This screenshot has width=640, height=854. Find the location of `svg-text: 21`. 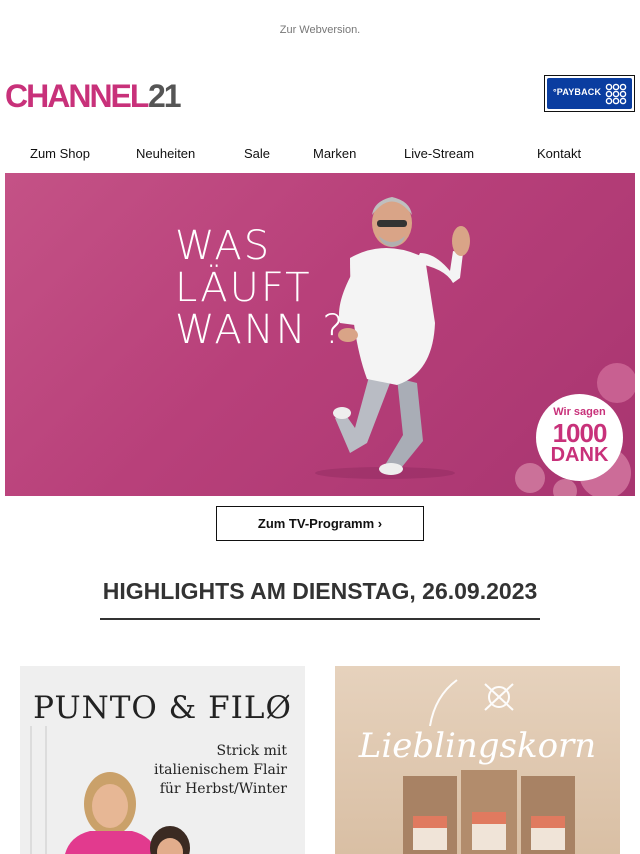

svg-text: 21 is located at coordinates (164, 95).